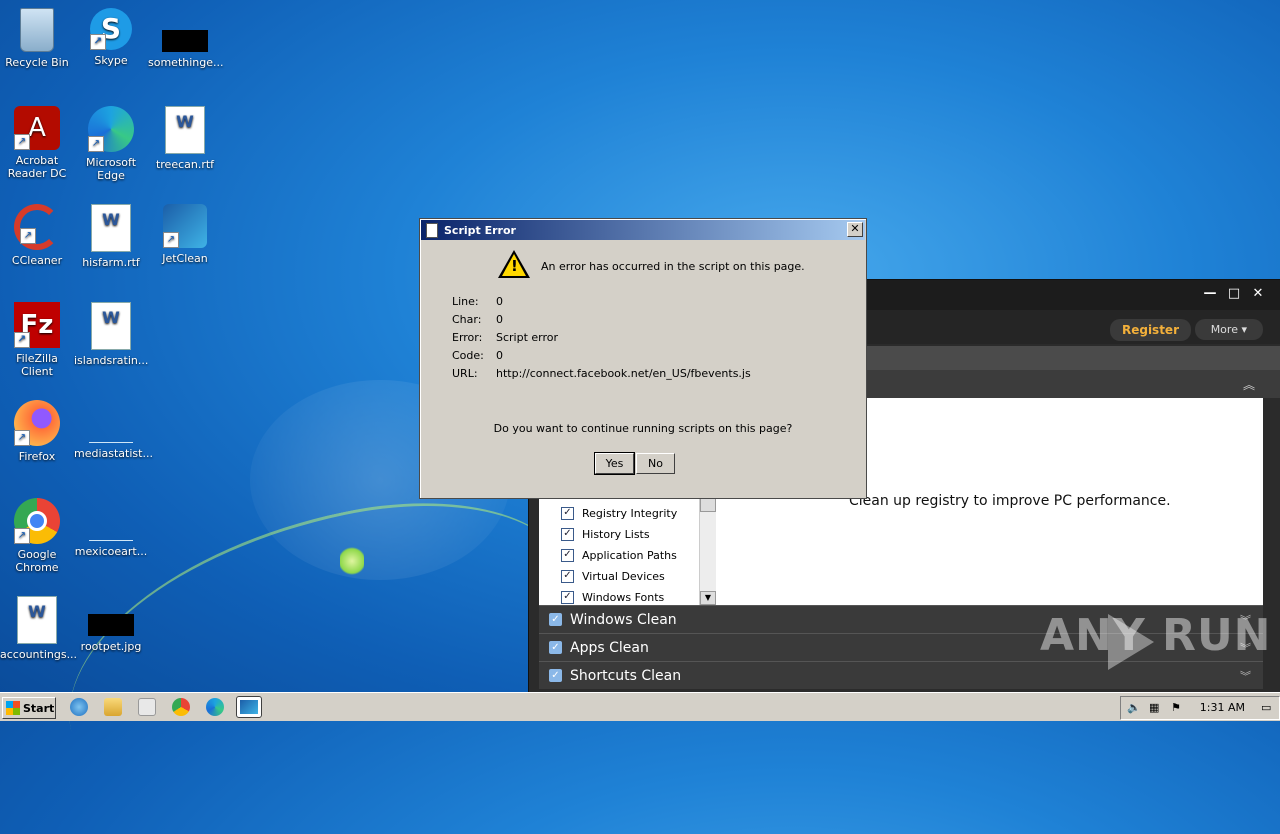 The height and width of the screenshot is (834, 1280). I want to click on watermark: ANY RUN, so click(1156, 635).